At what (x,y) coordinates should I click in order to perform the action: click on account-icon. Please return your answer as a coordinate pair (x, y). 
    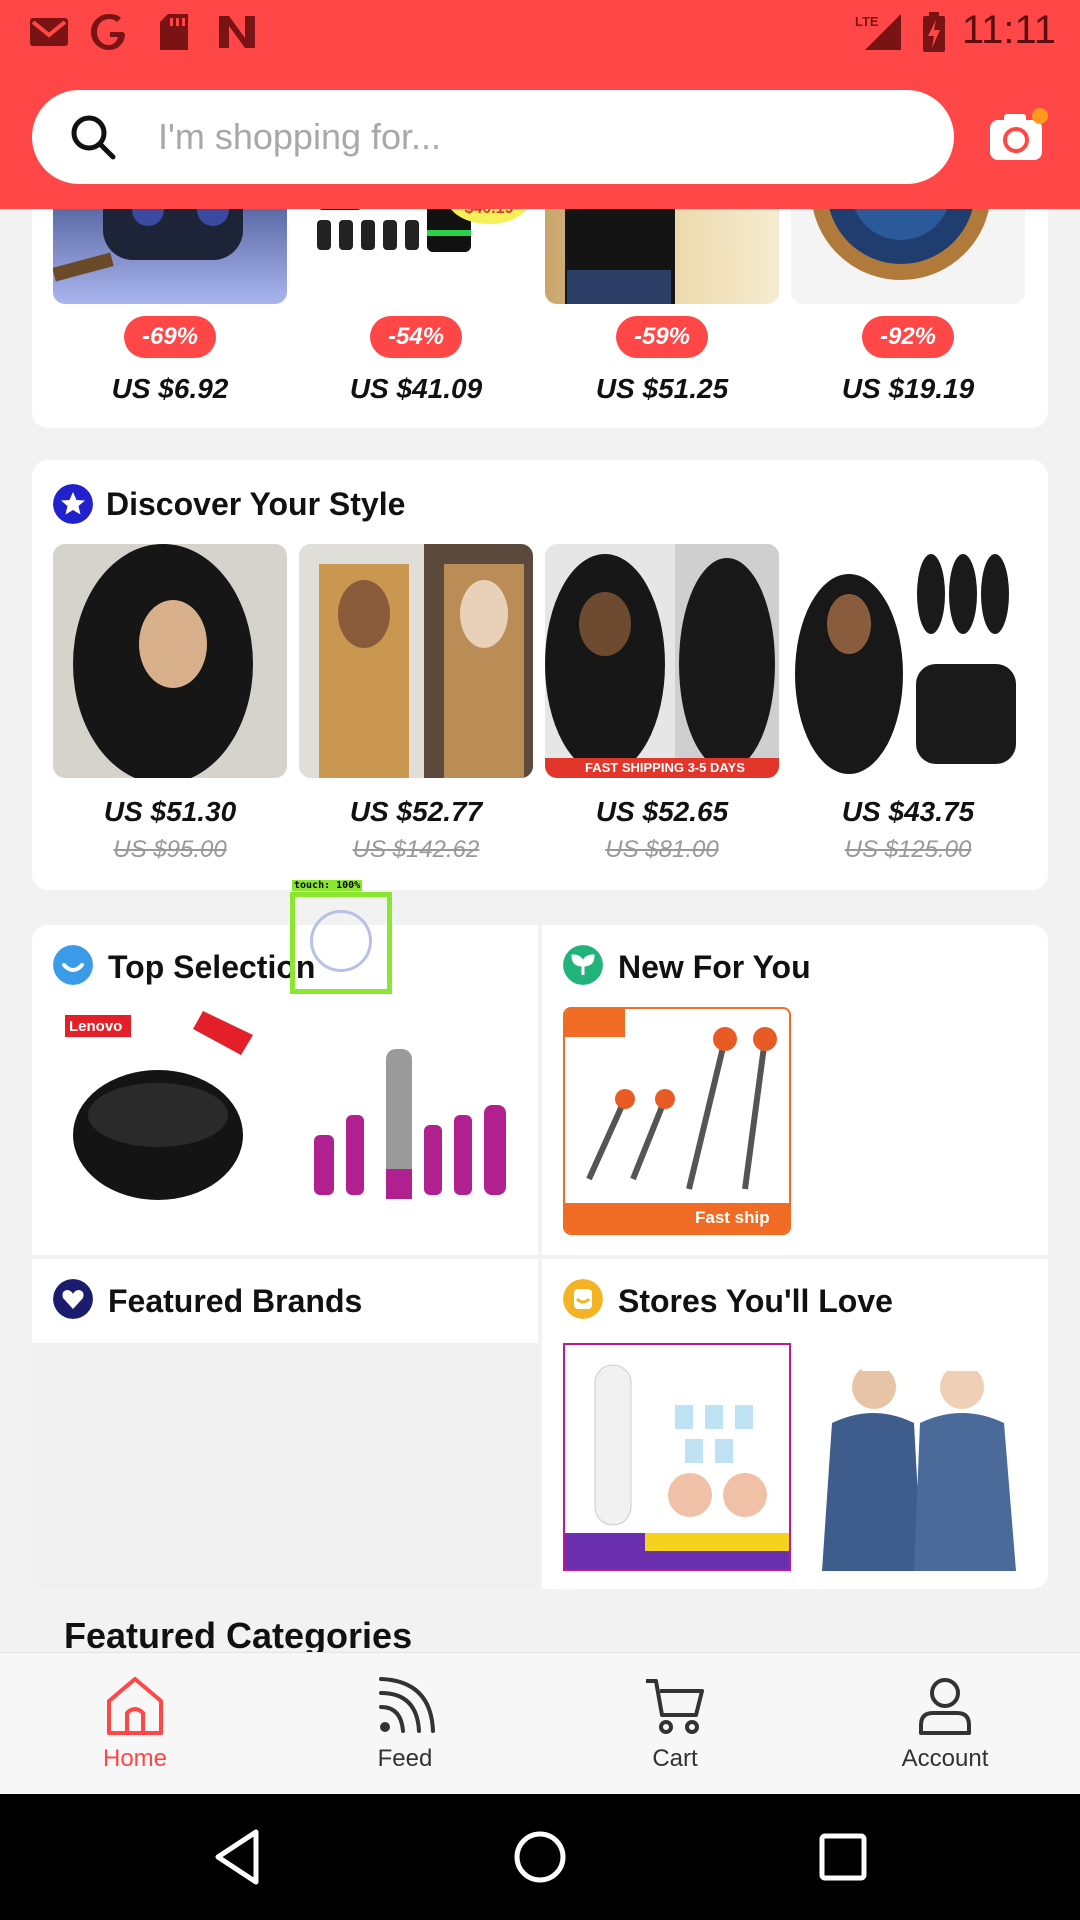
    Looking at the image, I should click on (945, 1706).